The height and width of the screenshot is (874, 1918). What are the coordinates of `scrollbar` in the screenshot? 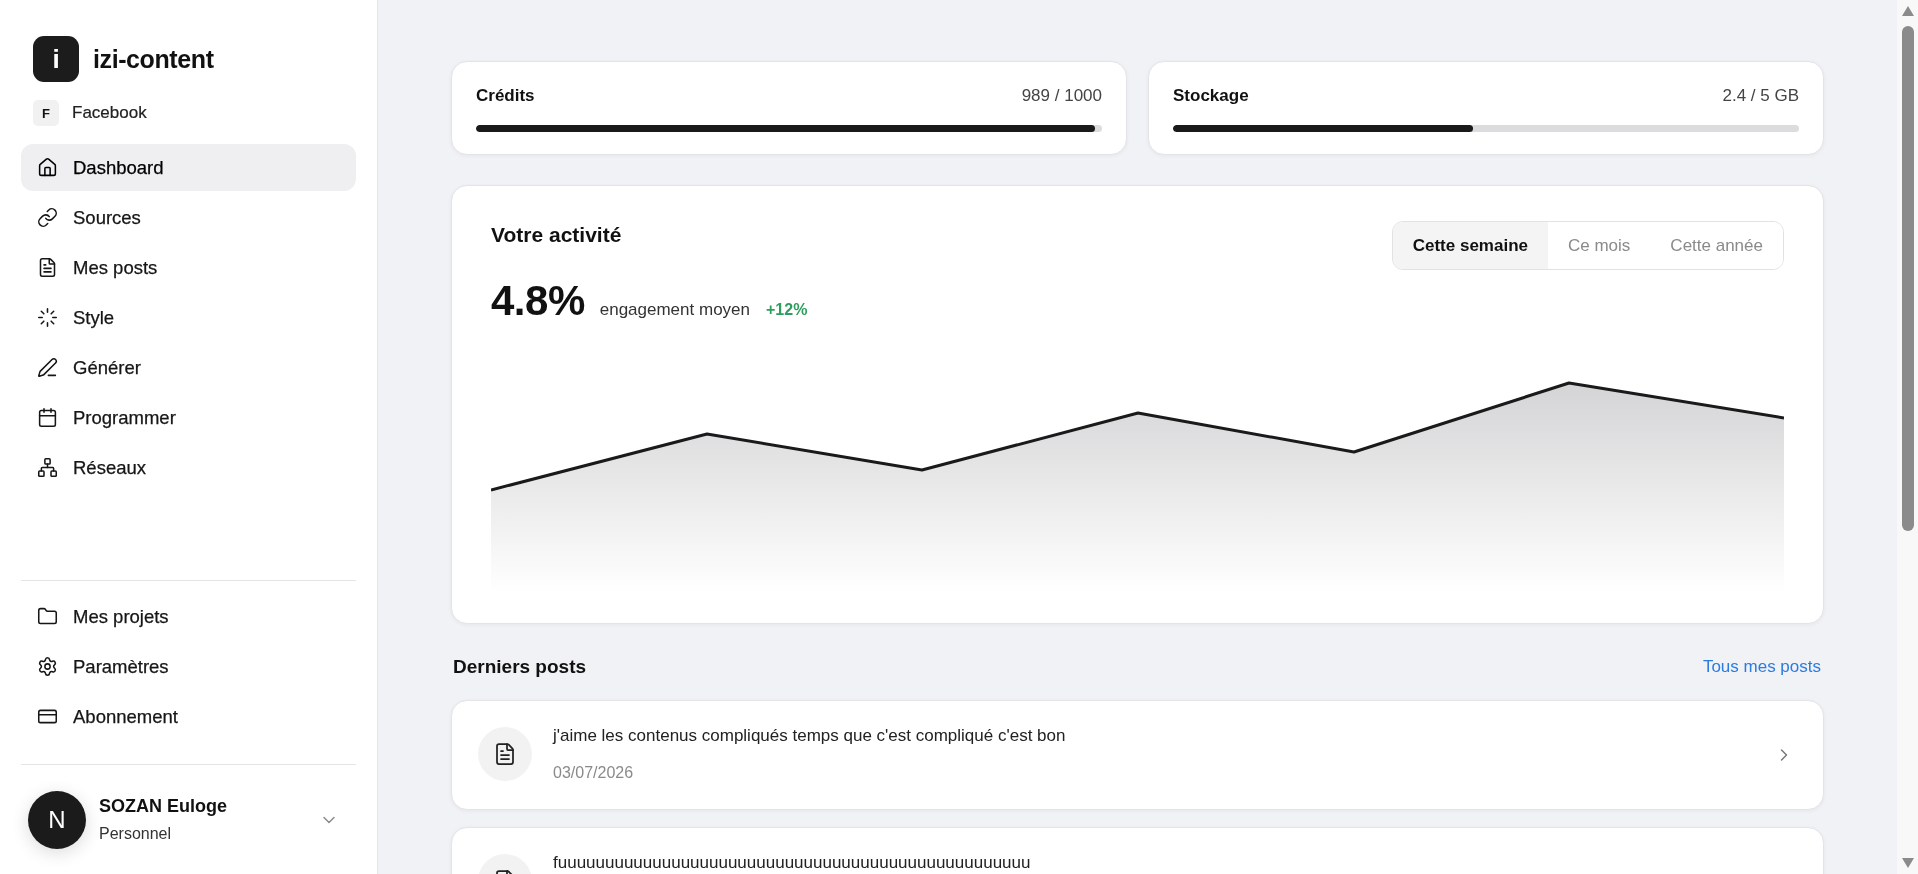 It's located at (1907, 437).